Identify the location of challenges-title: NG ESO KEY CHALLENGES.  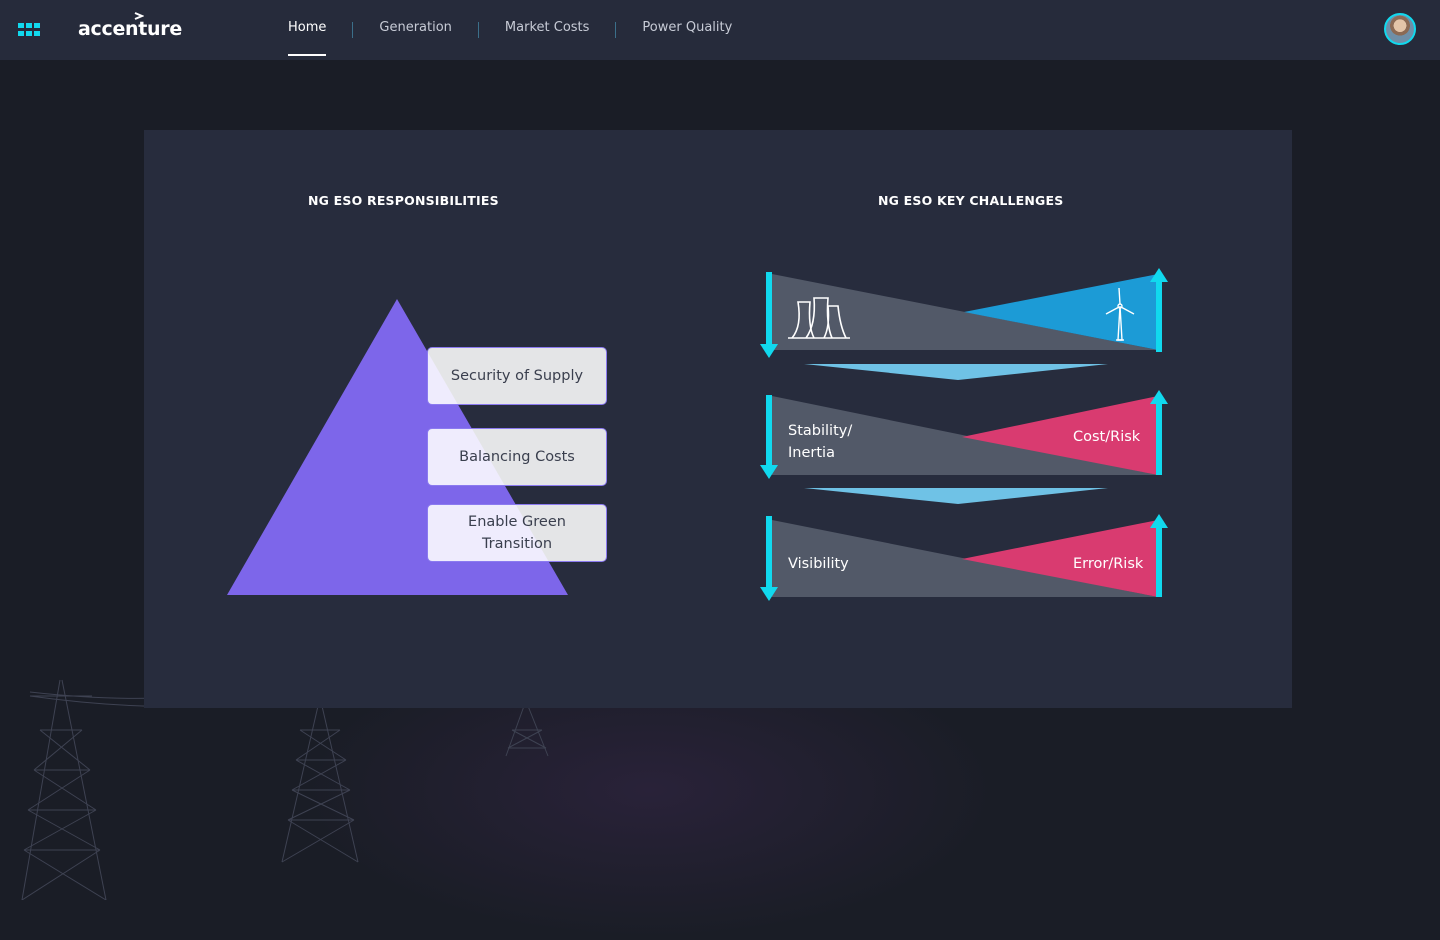
(971, 200).